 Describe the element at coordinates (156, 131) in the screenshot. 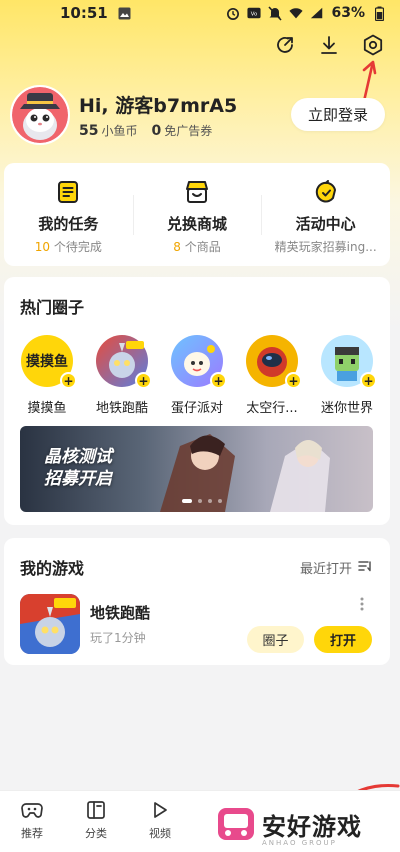

I see `coupons-count: 0` at that location.